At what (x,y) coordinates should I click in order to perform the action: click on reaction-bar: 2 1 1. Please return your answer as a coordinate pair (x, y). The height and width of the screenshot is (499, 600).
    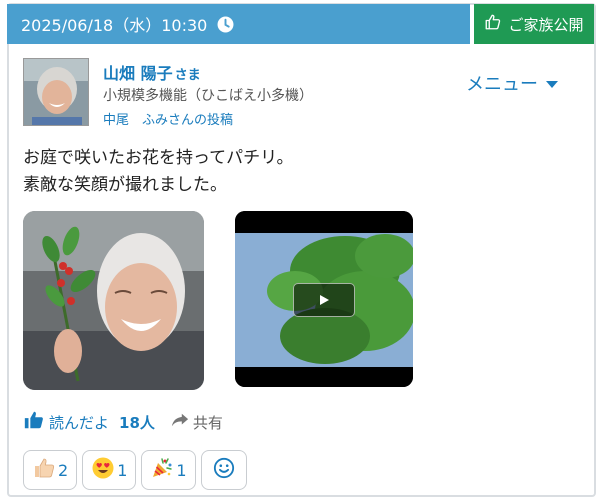
    Looking at the image, I should click on (135, 470).